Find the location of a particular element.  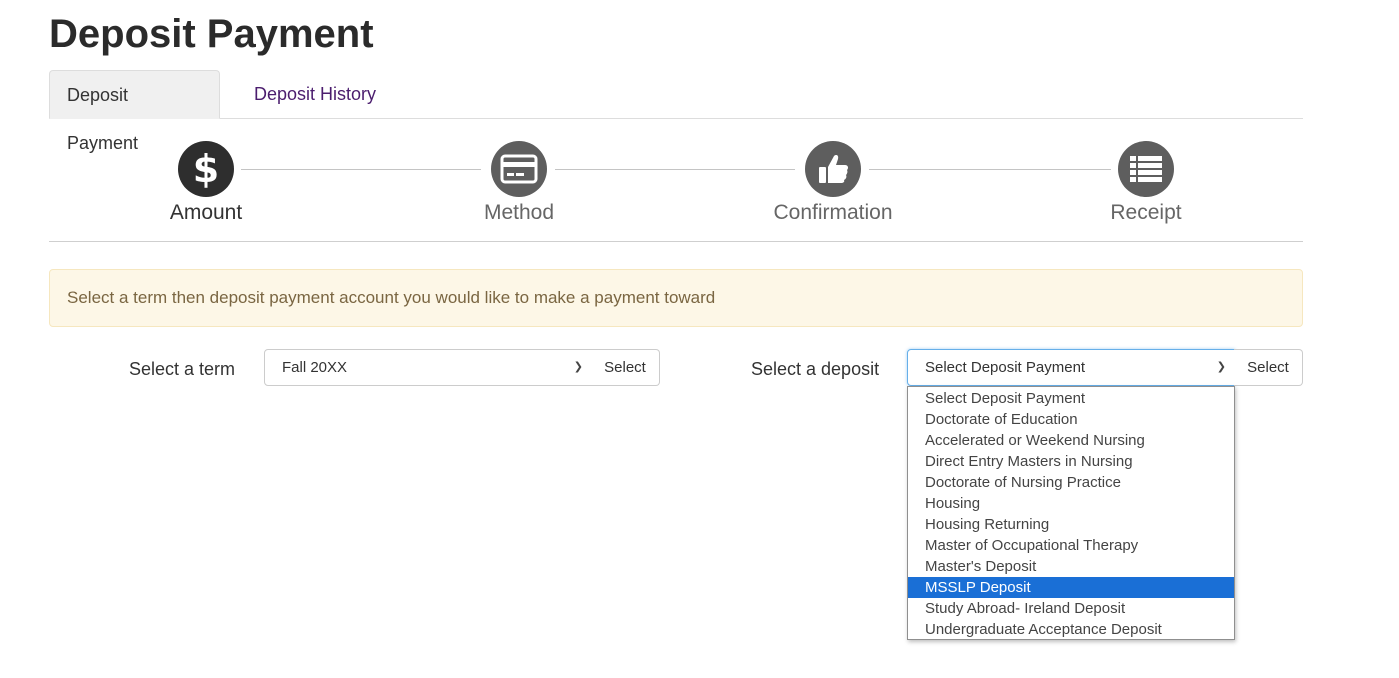

thumbs-up-icon is located at coordinates (833, 169).